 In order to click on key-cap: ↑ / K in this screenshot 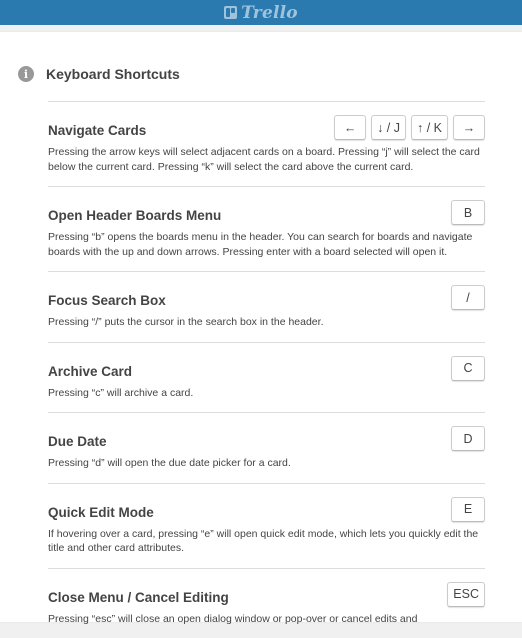, I will do `click(429, 127)`.